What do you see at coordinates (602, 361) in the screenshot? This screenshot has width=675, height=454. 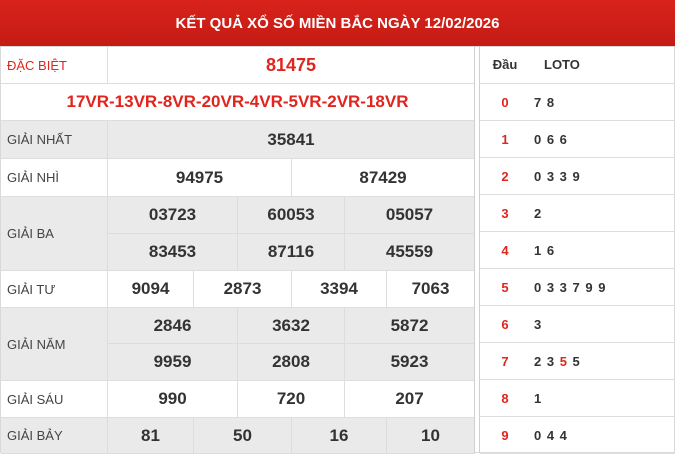 I see `loto-values: 2 3 5 5` at bounding box center [602, 361].